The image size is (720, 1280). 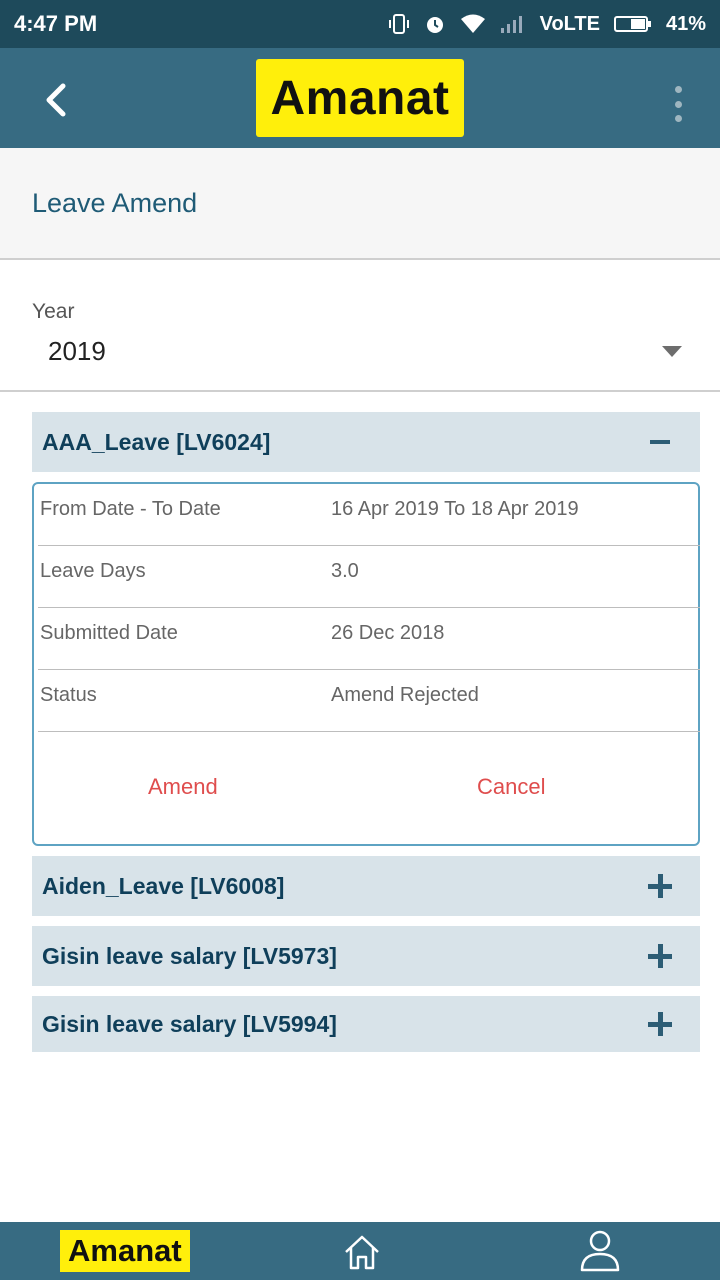 I want to click on signal-icon, so click(x=513, y=24).